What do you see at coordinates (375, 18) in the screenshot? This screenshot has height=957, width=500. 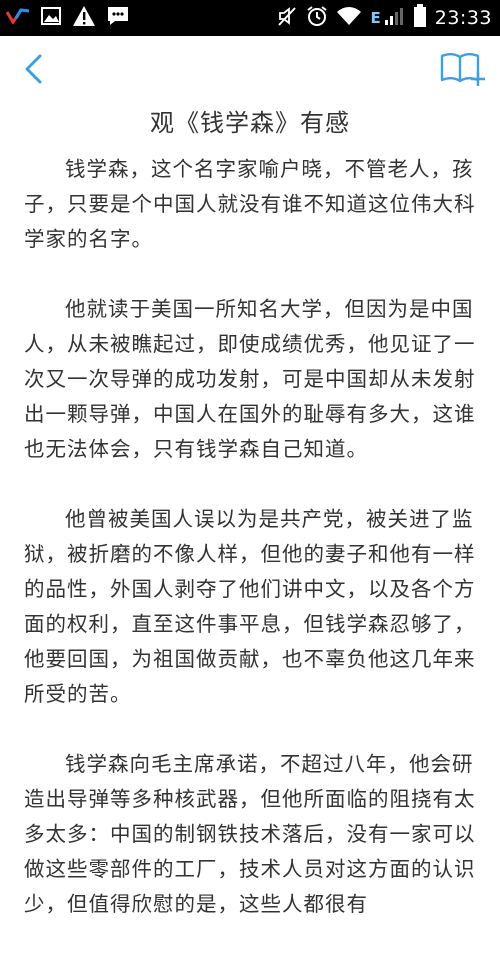 I see `network-type-label: E` at bounding box center [375, 18].